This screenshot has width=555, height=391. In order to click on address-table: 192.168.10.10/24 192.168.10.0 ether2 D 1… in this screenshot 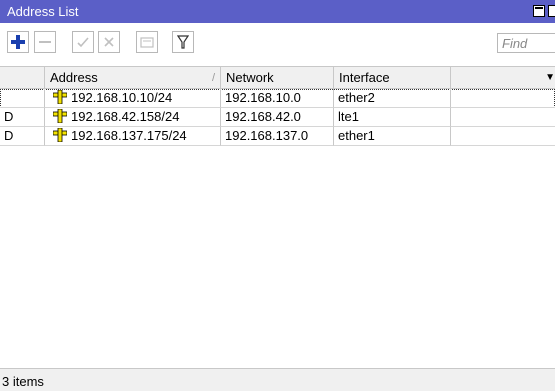, I will do `click(277, 117)`.